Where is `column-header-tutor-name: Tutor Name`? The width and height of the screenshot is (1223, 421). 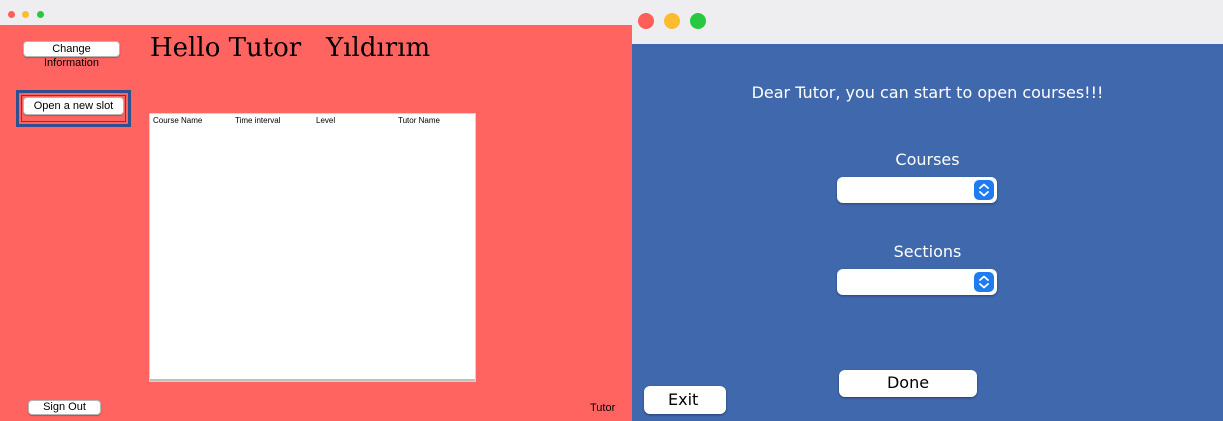 column-header-tutor-name: Tutor Name is located at coordinates (419, 120).